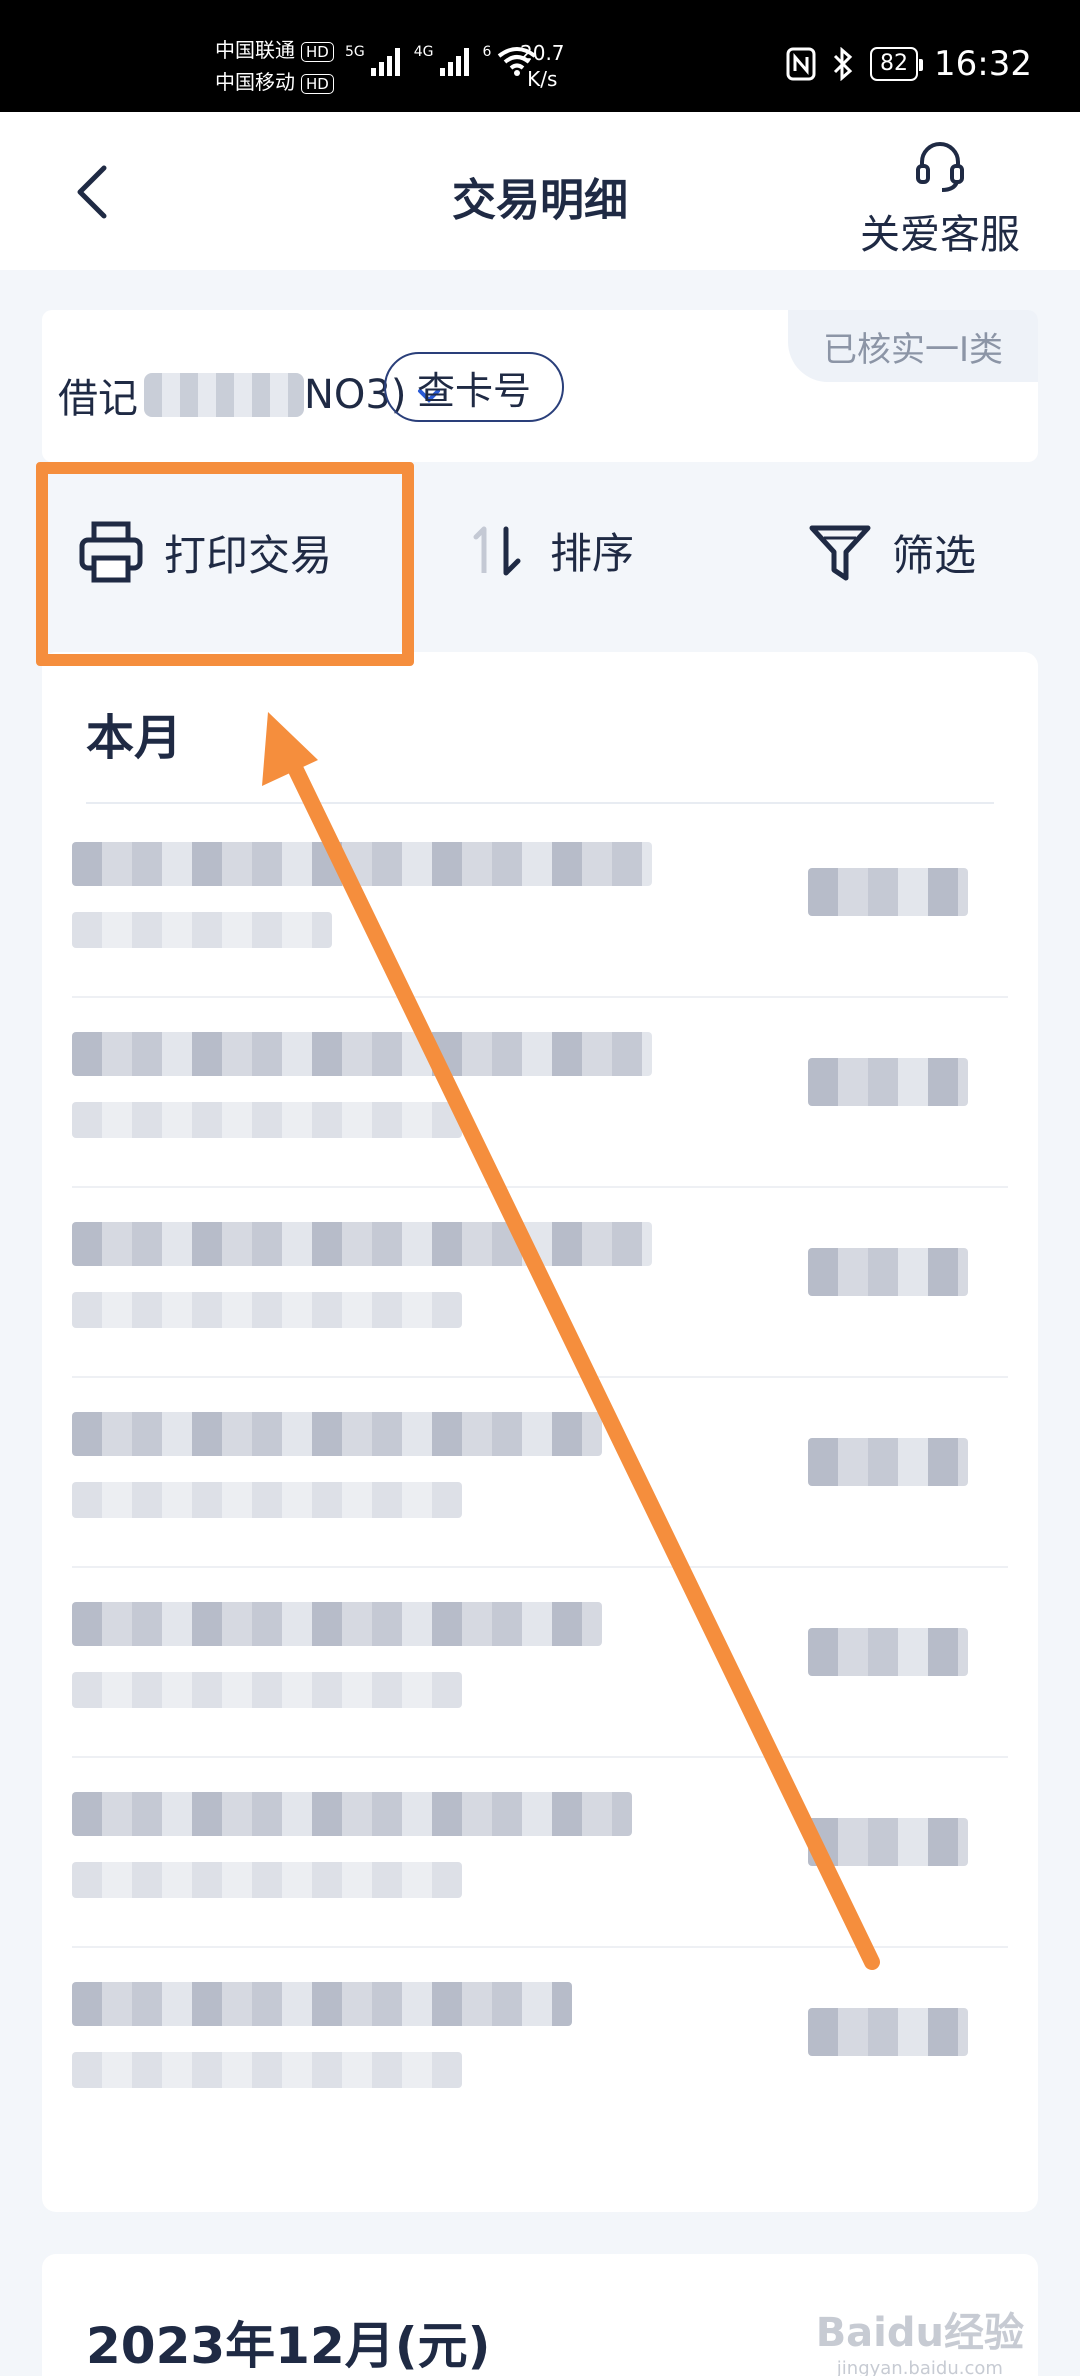 Image resolution: width=1080 pixels, height=2376 pixels. What do you see at coordinates (225, 564) in the screenshot?
I see `annotation-highlight-box` at bounding box center [225, 564].